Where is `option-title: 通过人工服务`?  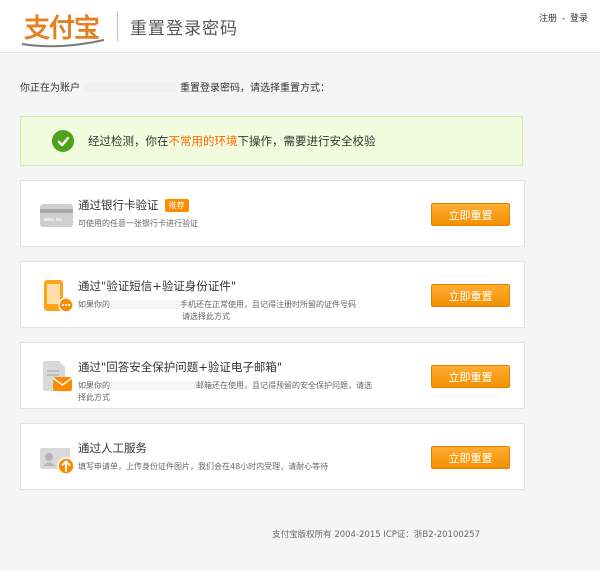 option-title: 通过人工服务 is located at coordinates (112, 448).